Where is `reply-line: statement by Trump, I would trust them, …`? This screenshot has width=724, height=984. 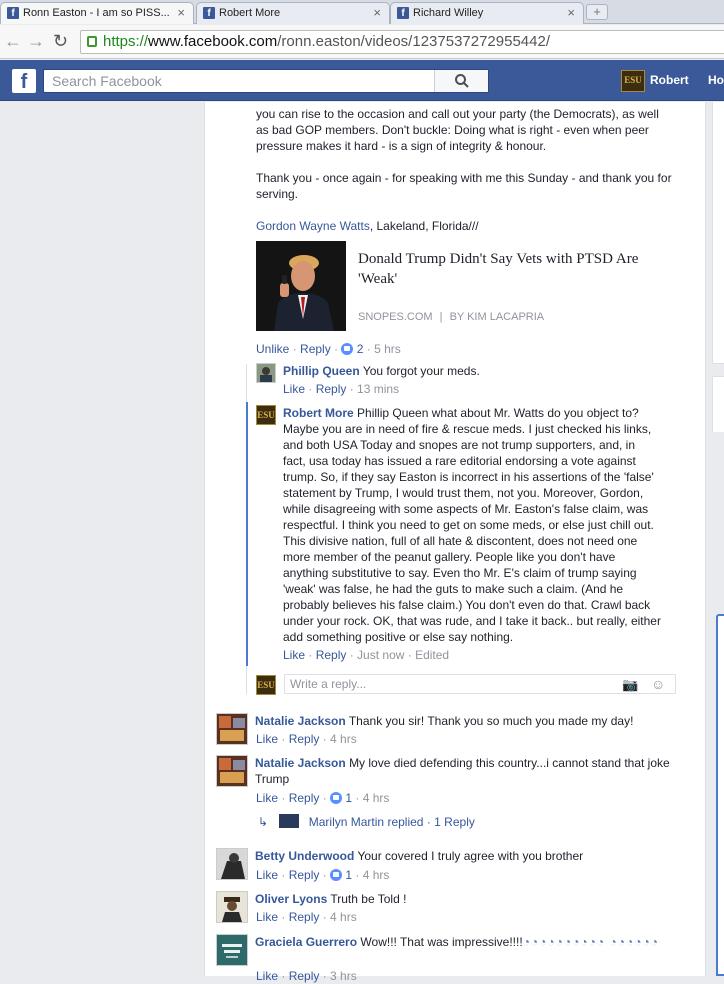
reply-line: statement by Trump, I would trust them, … is located at coordinates (463, 493).